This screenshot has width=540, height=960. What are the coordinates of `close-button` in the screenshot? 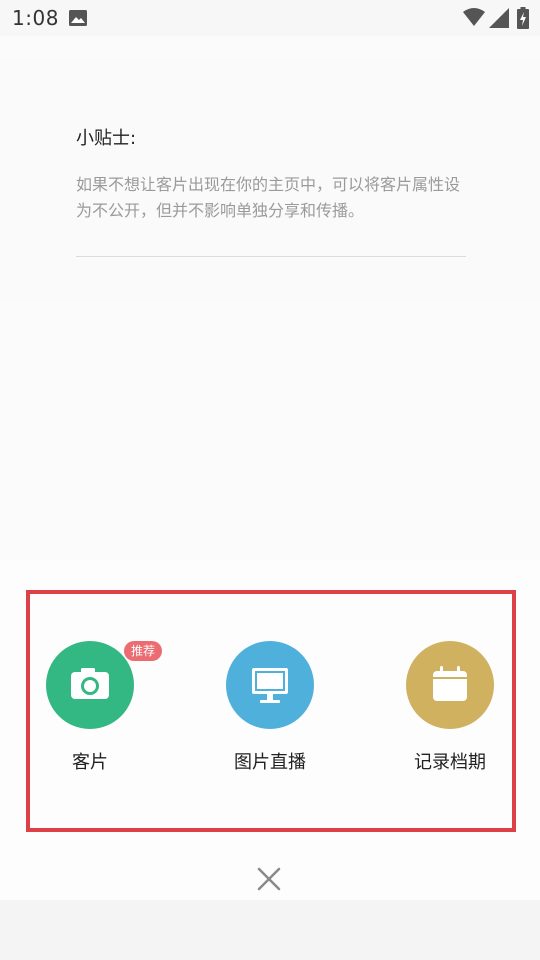 It's located at (269, 879).